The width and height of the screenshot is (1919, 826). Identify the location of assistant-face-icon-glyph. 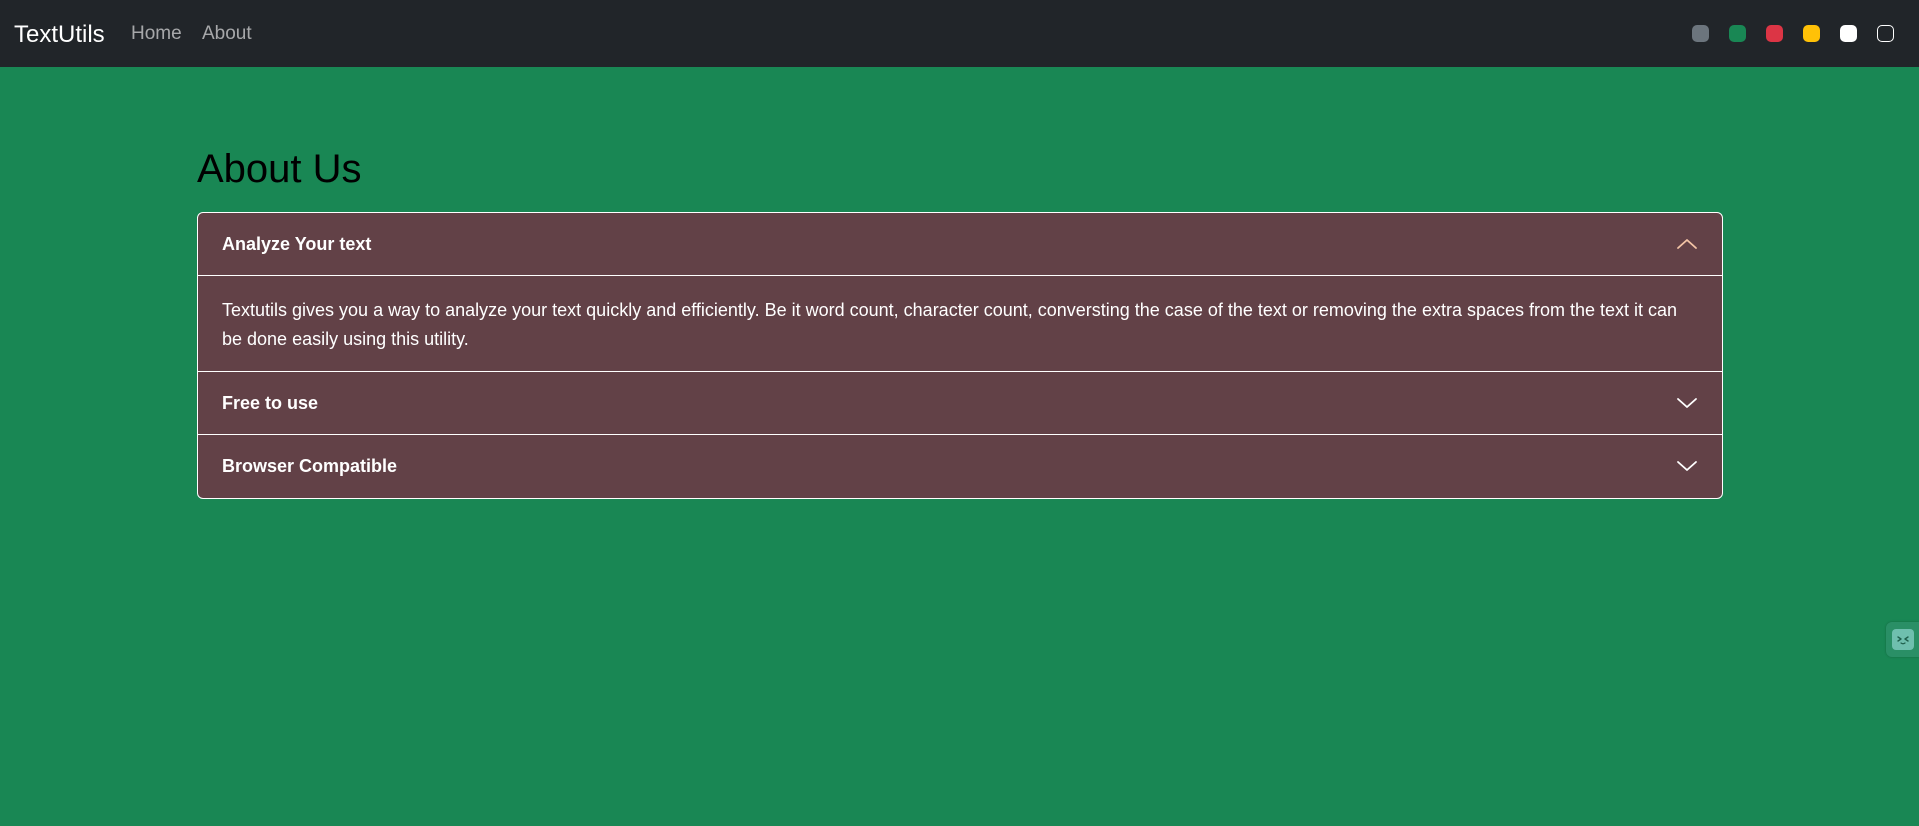
(1903, 640).